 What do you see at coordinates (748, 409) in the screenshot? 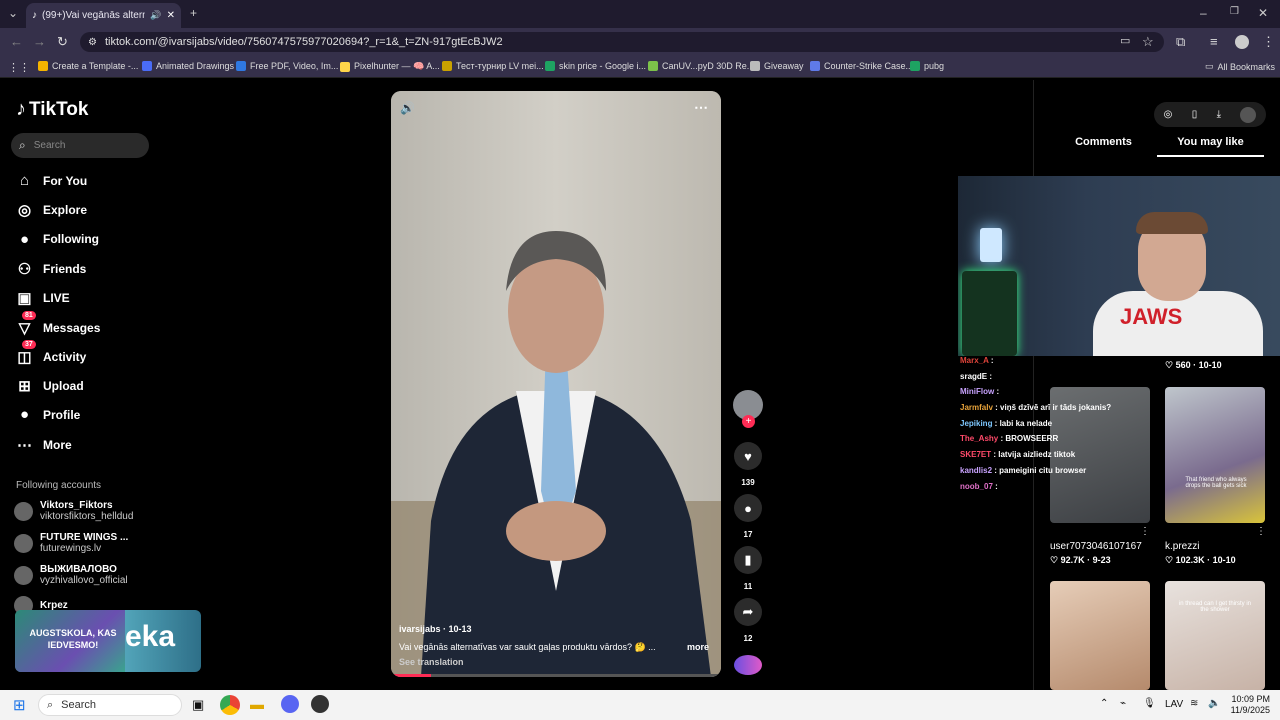
I see `author-avatar: +` at bounding box center [748, 409].